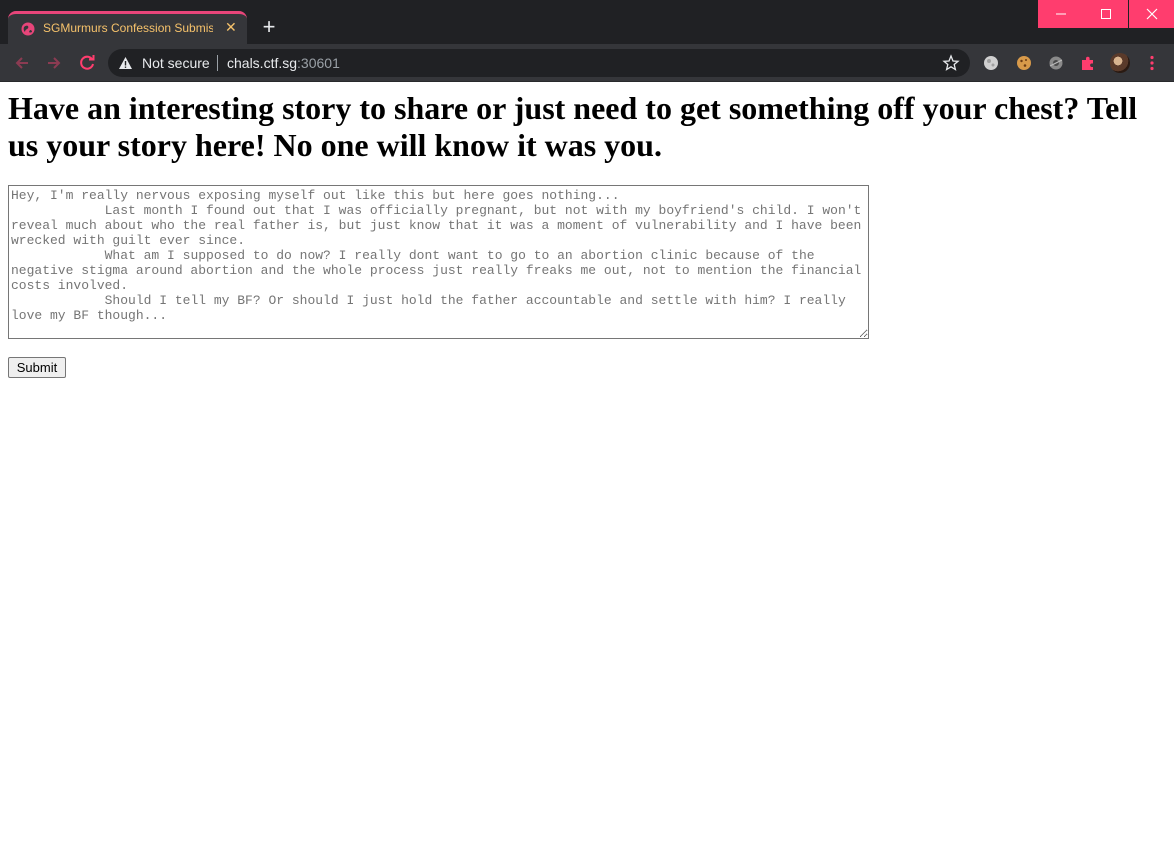  Describe the element at coordinates (37, 367) in the screenshot. I see `submit-button: Submit` at that location.